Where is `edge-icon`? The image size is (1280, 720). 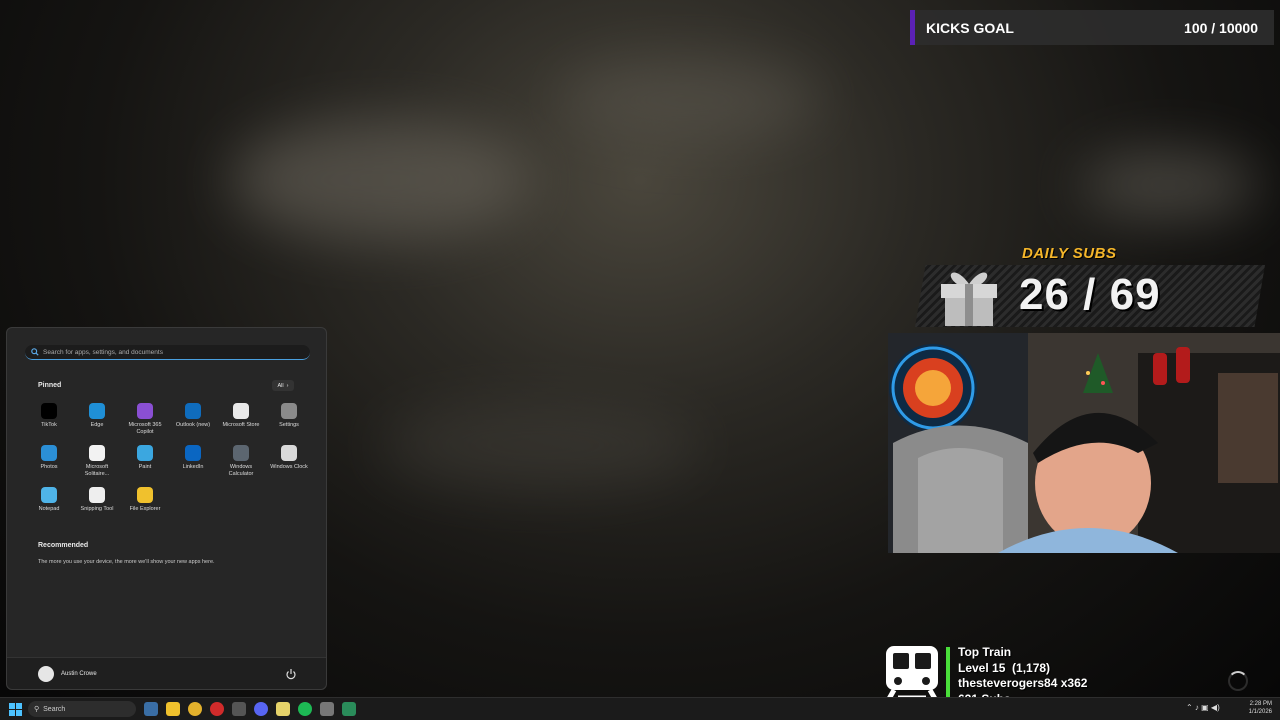 edge-icon is located at coordinates (97, 411).